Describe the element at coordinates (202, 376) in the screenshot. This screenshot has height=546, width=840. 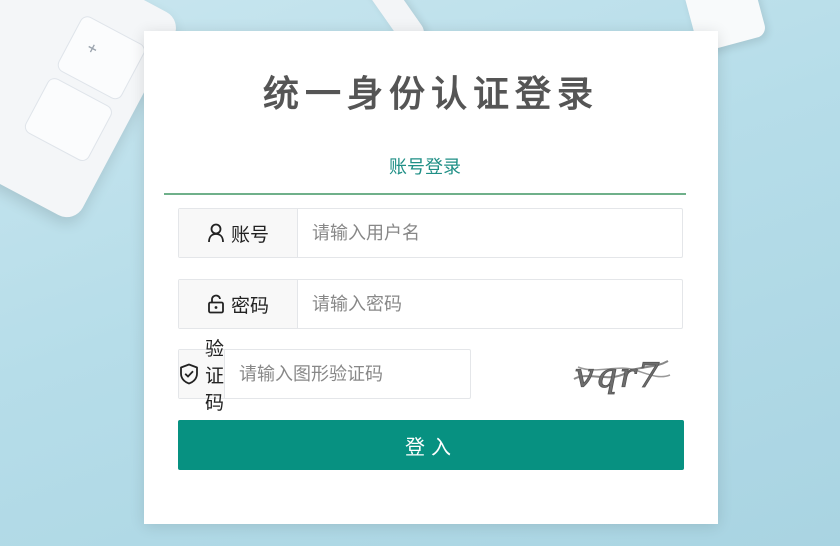
I see `captcha-label-box: 验证码` at that location.